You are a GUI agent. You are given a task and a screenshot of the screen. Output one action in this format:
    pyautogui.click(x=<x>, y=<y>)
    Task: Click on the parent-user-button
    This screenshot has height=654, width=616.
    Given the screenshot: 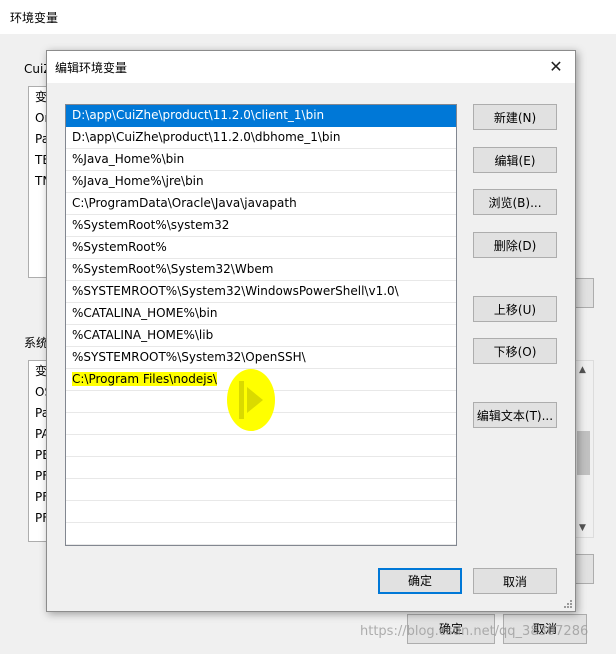 What is the action you would take?
    pyautogui.click(x=584, y=293)
    